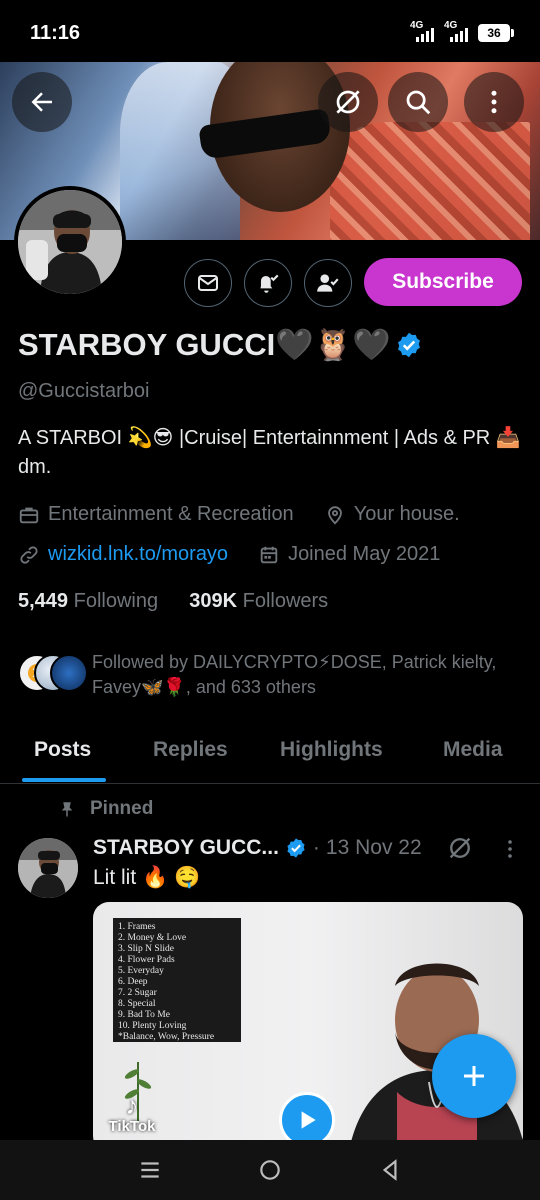 This screenshot has width=540, height=1200. Describe the element at coordinates (308, 1120) in the screenshot. I see `play-icon` at that location.